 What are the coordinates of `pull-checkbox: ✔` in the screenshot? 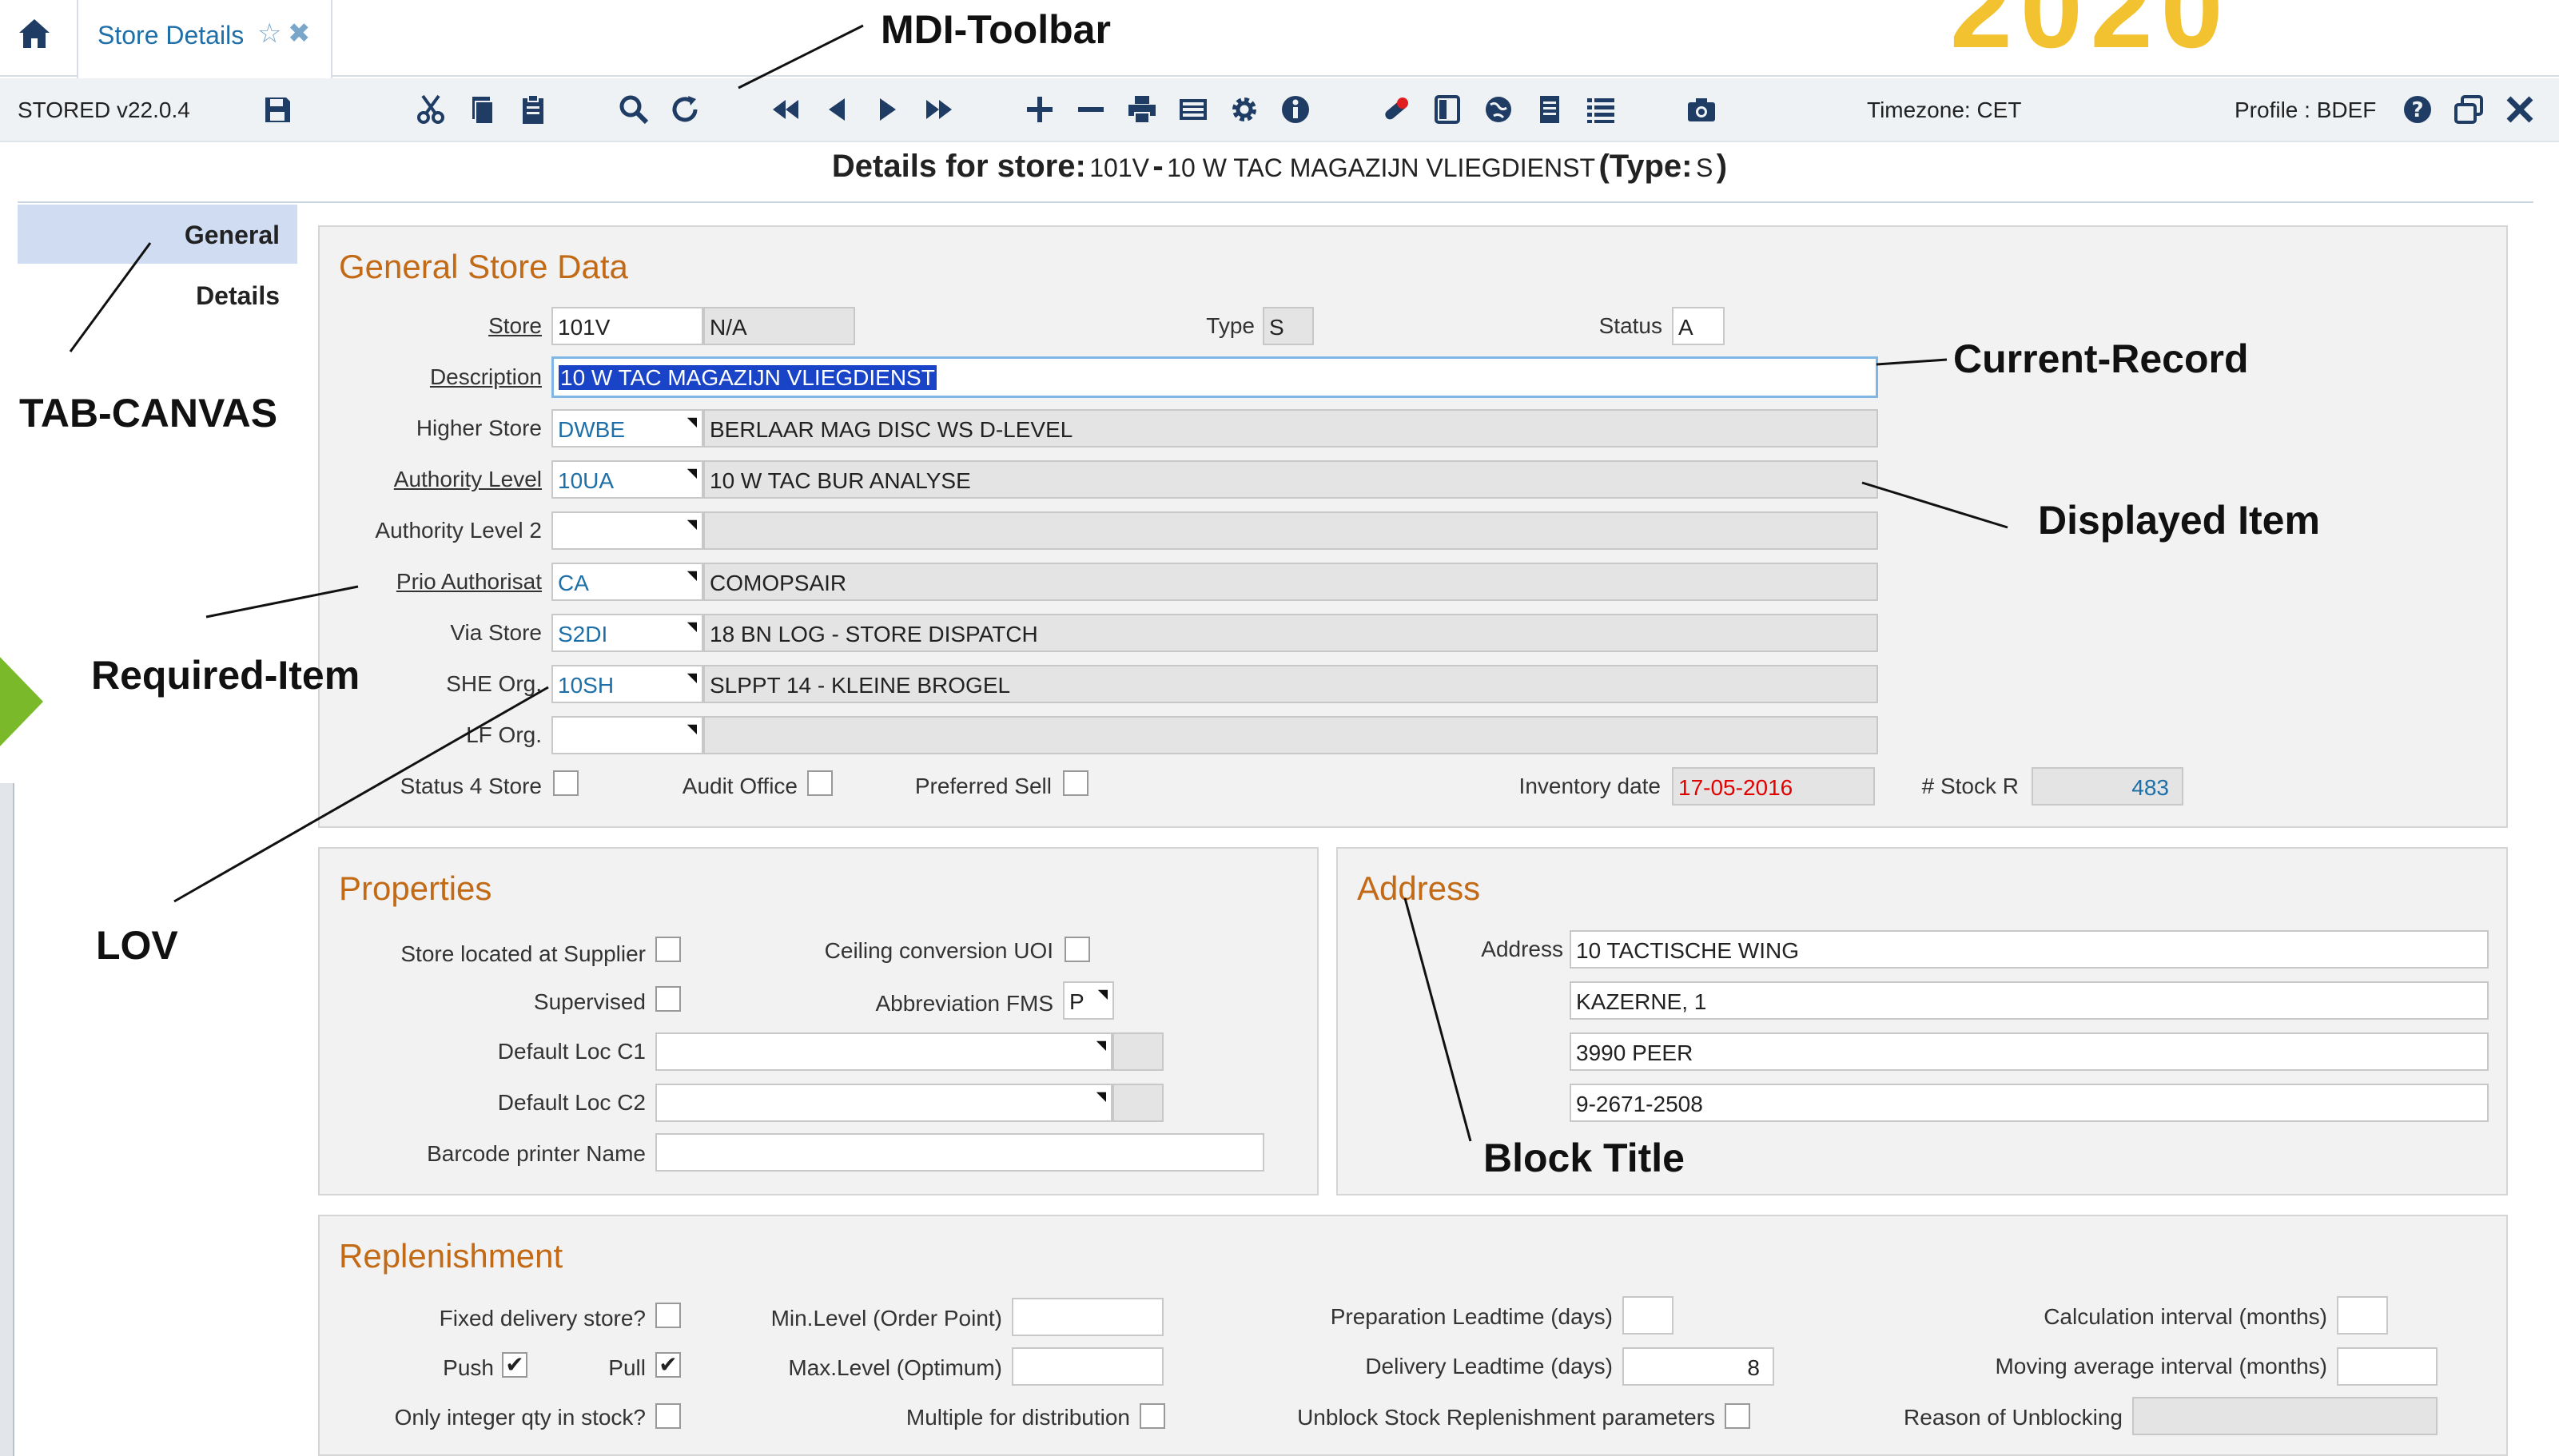 It's located at (668, 1365).